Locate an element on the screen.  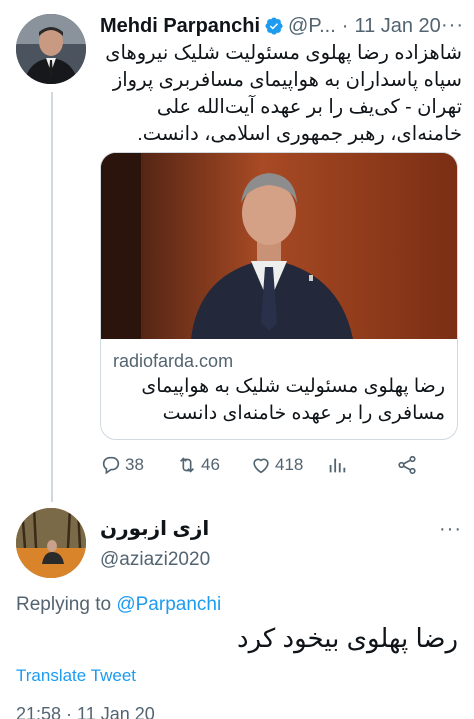
replying-mention-link: @Parpanchi is located at coordinates (168, 604).